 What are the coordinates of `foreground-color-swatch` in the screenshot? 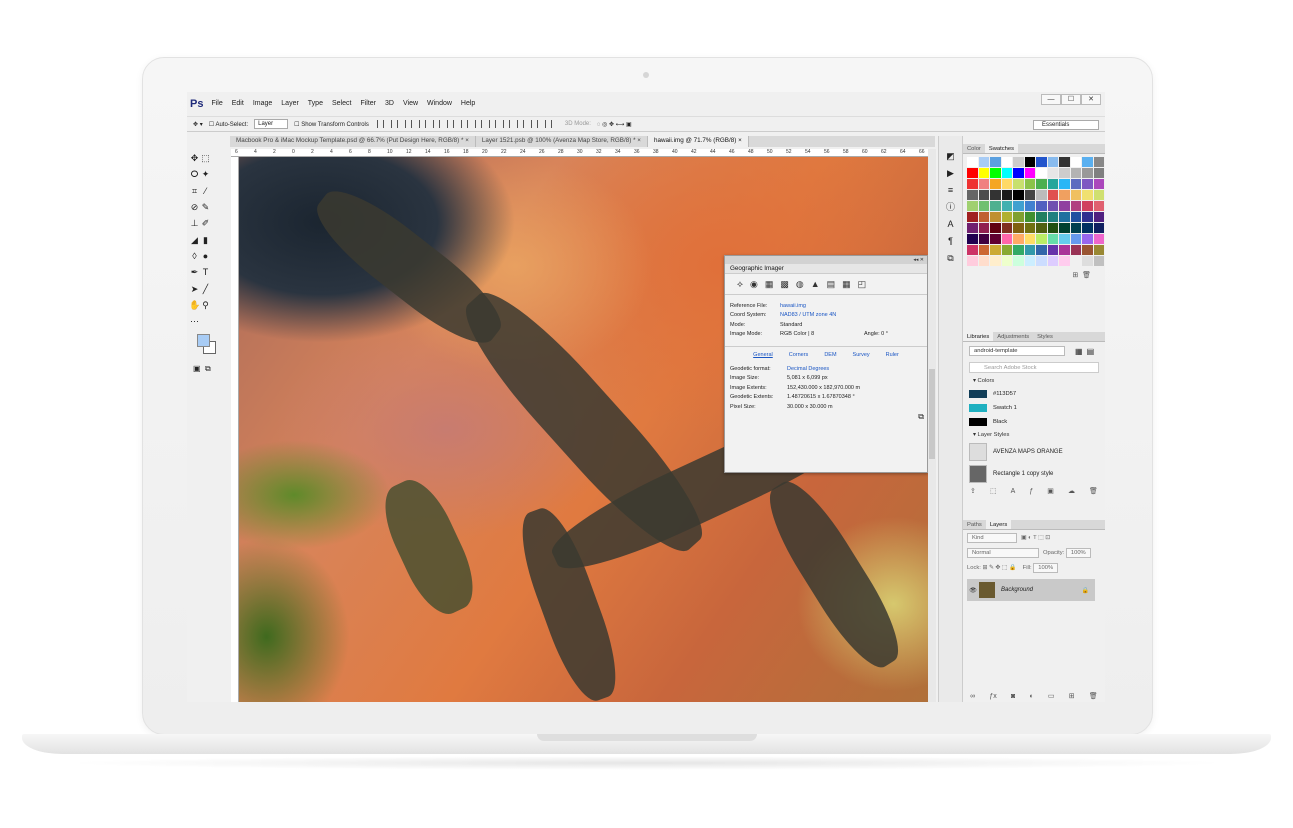 It's located at (203, 340).